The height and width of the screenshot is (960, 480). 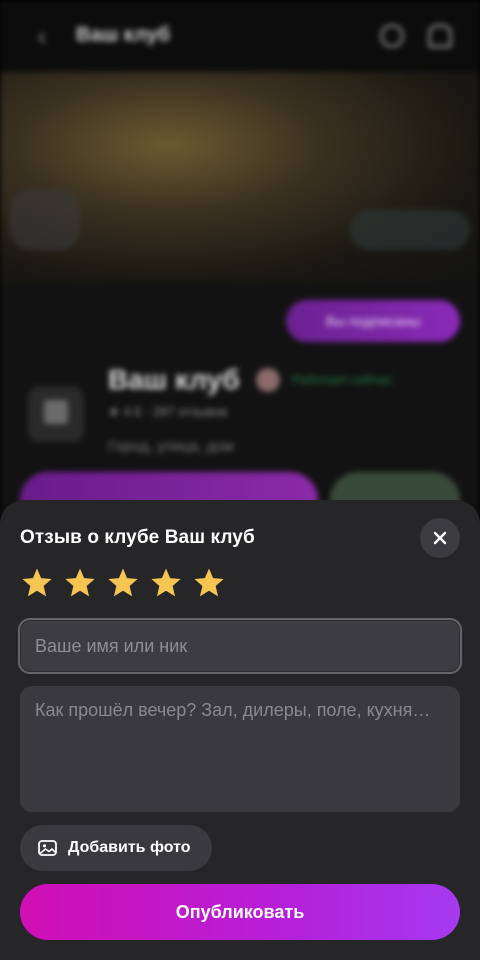 I want to click on publish-label: Опубликовать, so click(x=240, y=911).